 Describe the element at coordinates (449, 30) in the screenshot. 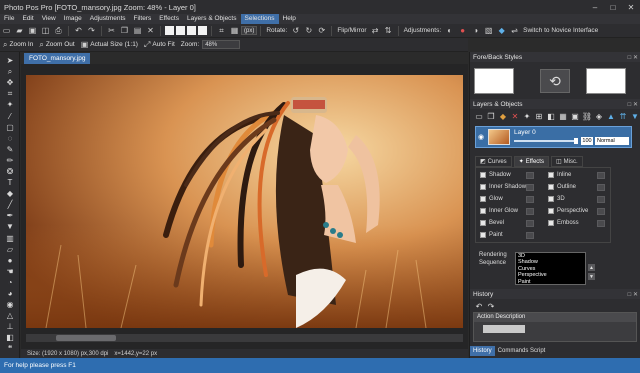

I see `brightness-icon: ◐` at that location.